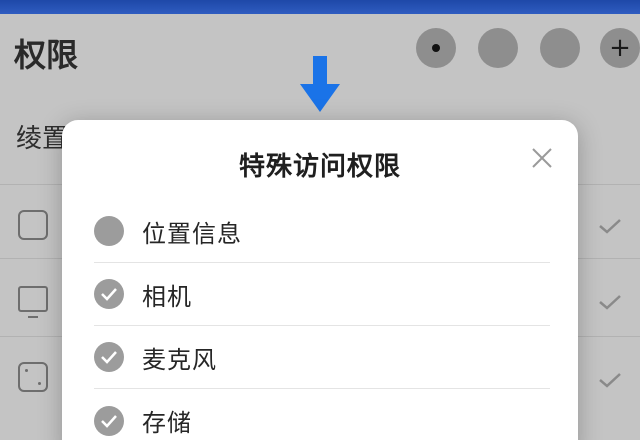 Image resolution: width=640 pixels, height=440 pixels. What do you see at coordinates (319, 167) in the screenshot?
I see `dialog-title: 特殊访问权限` at bounding box center [319, 167].